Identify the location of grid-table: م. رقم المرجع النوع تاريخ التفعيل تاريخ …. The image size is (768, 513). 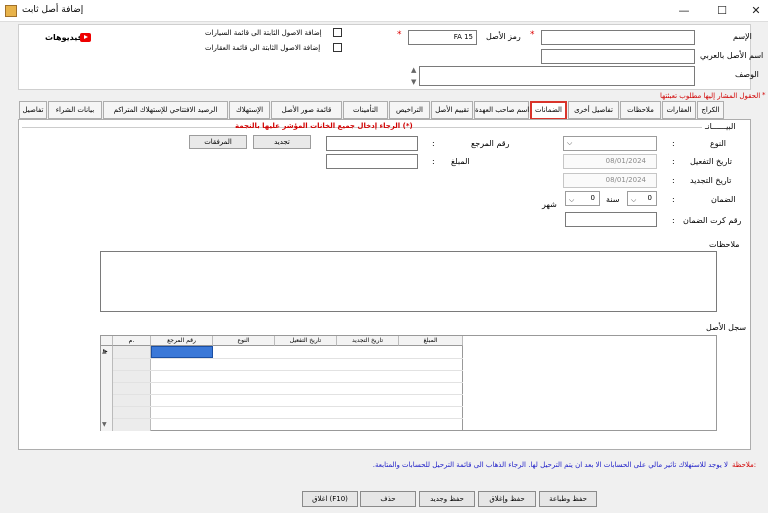
(282, 383).